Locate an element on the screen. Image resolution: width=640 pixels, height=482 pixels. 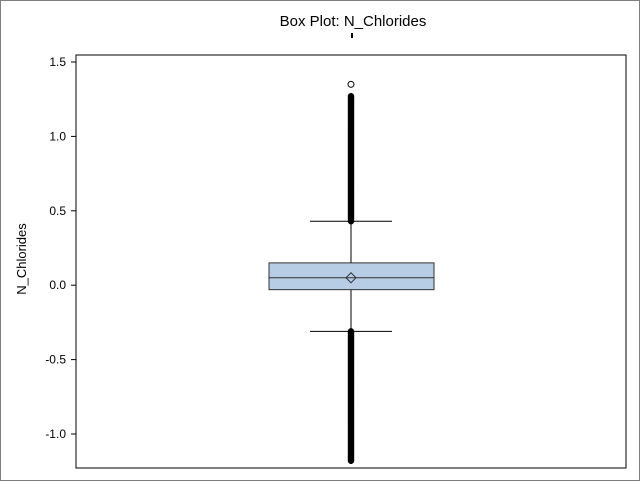
y-tick-label: -1.0 is located at coordinates (55, 434).